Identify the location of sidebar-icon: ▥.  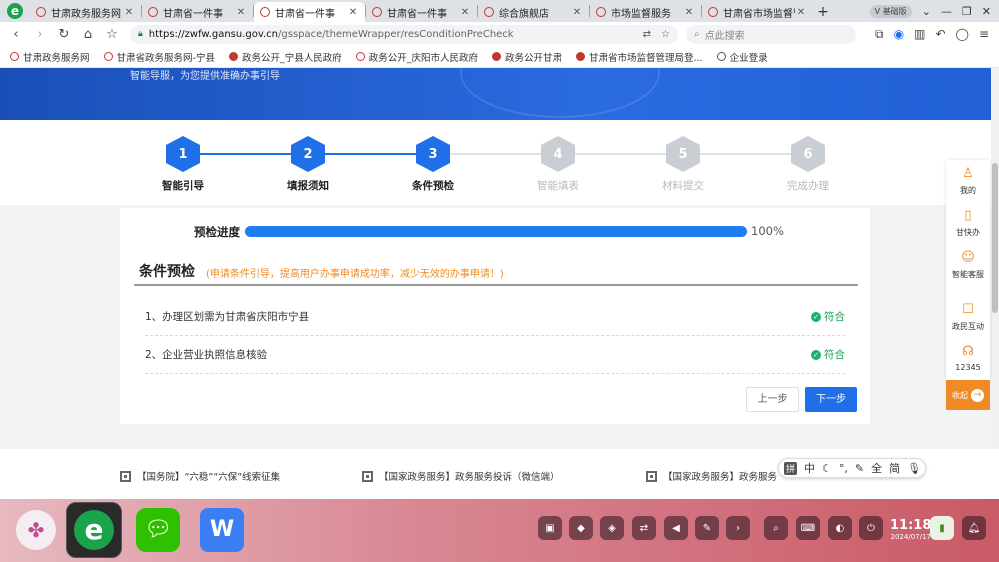
(919, 34).